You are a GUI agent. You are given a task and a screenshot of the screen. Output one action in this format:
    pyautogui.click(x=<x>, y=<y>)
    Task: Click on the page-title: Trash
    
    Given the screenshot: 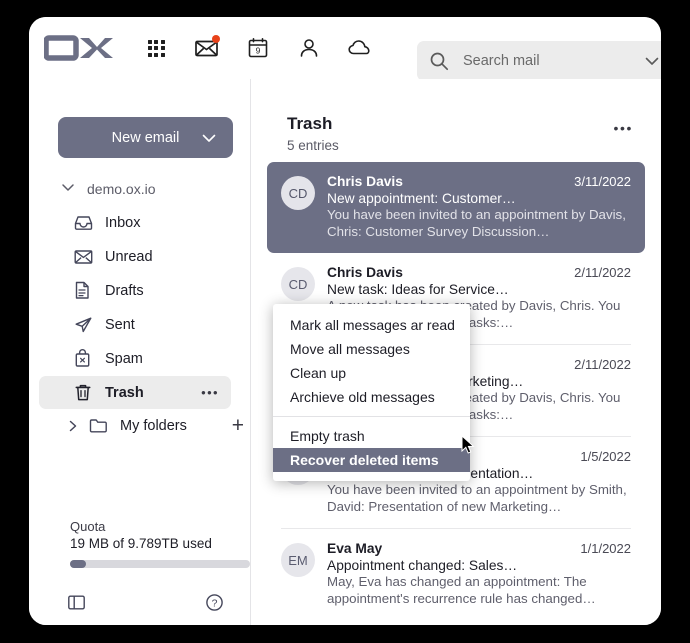 What is the action you would take?
    pyautogui.click(x=310, y=123)
    